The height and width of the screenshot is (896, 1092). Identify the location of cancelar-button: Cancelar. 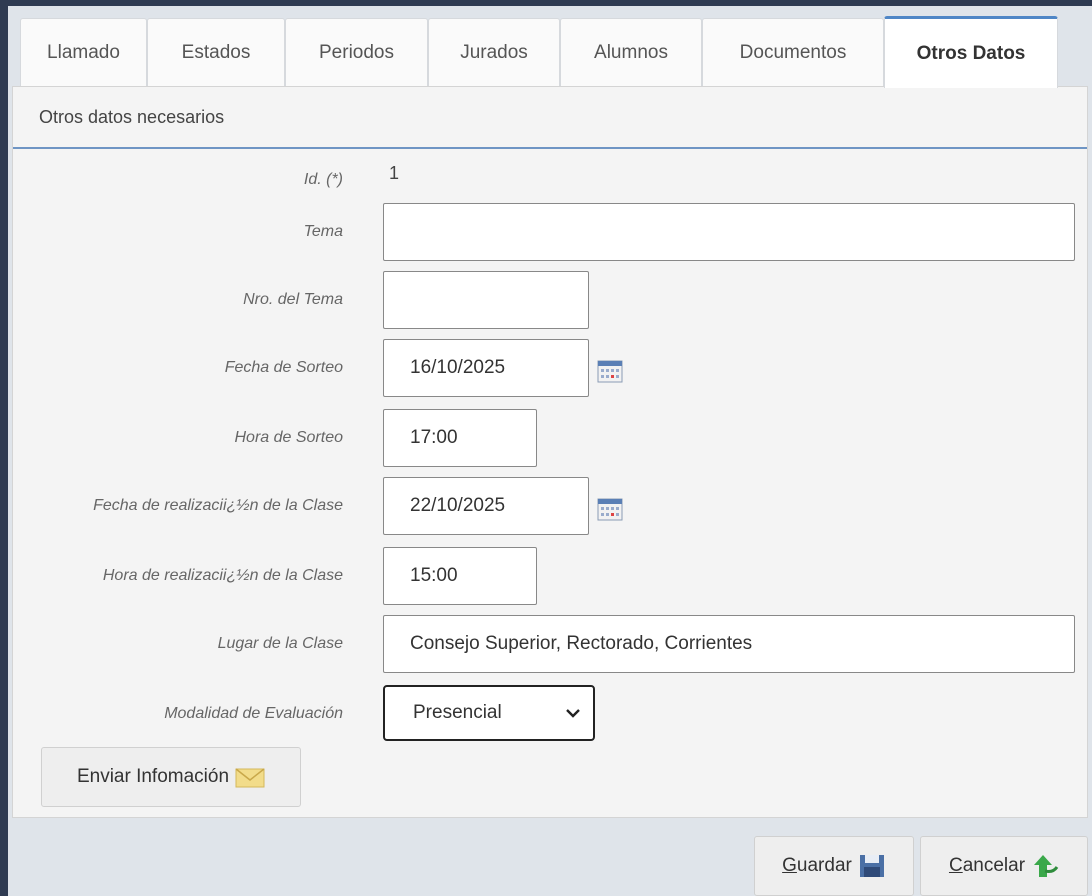
(1004, 866).